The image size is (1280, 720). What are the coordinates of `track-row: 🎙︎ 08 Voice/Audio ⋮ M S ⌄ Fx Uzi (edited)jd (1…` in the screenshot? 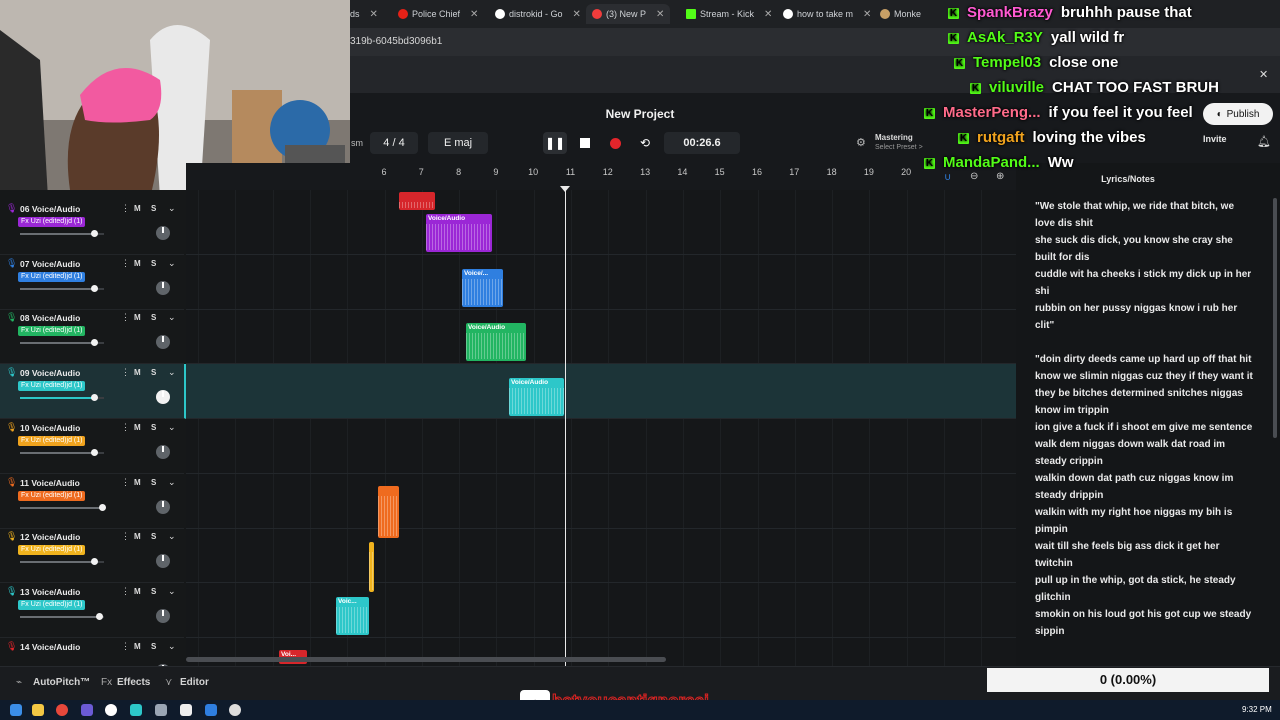 It's located at (92, 337).